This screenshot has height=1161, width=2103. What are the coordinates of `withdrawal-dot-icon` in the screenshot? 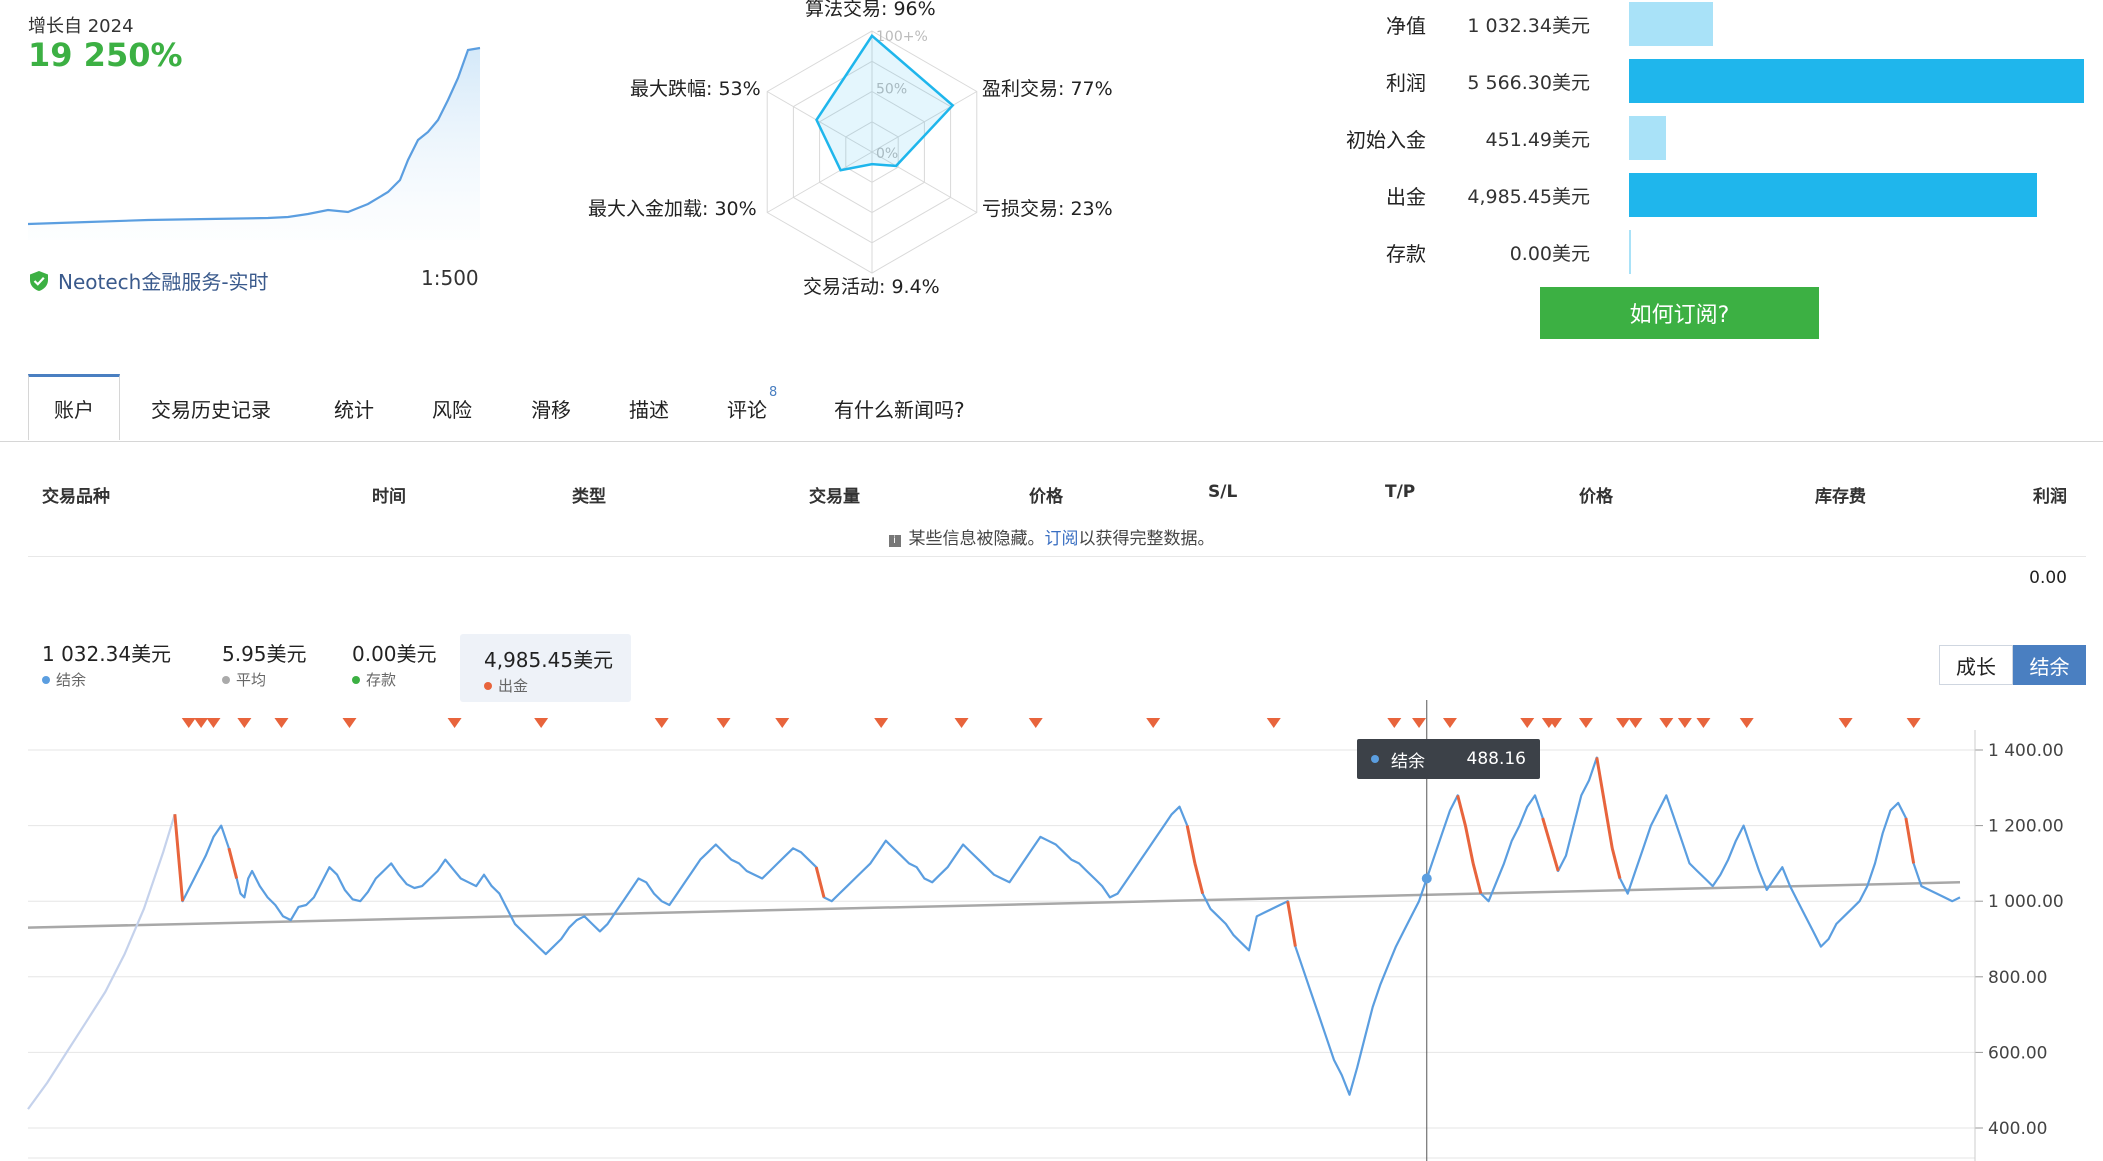 It's located at (488, 685).